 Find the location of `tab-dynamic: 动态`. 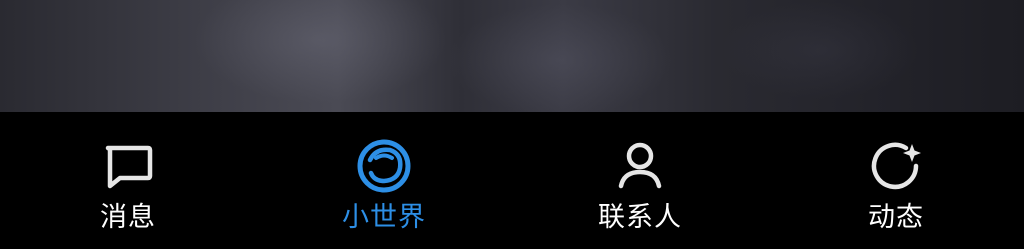

tab-dynamic: 动态 is located at coordinates (896, 180).